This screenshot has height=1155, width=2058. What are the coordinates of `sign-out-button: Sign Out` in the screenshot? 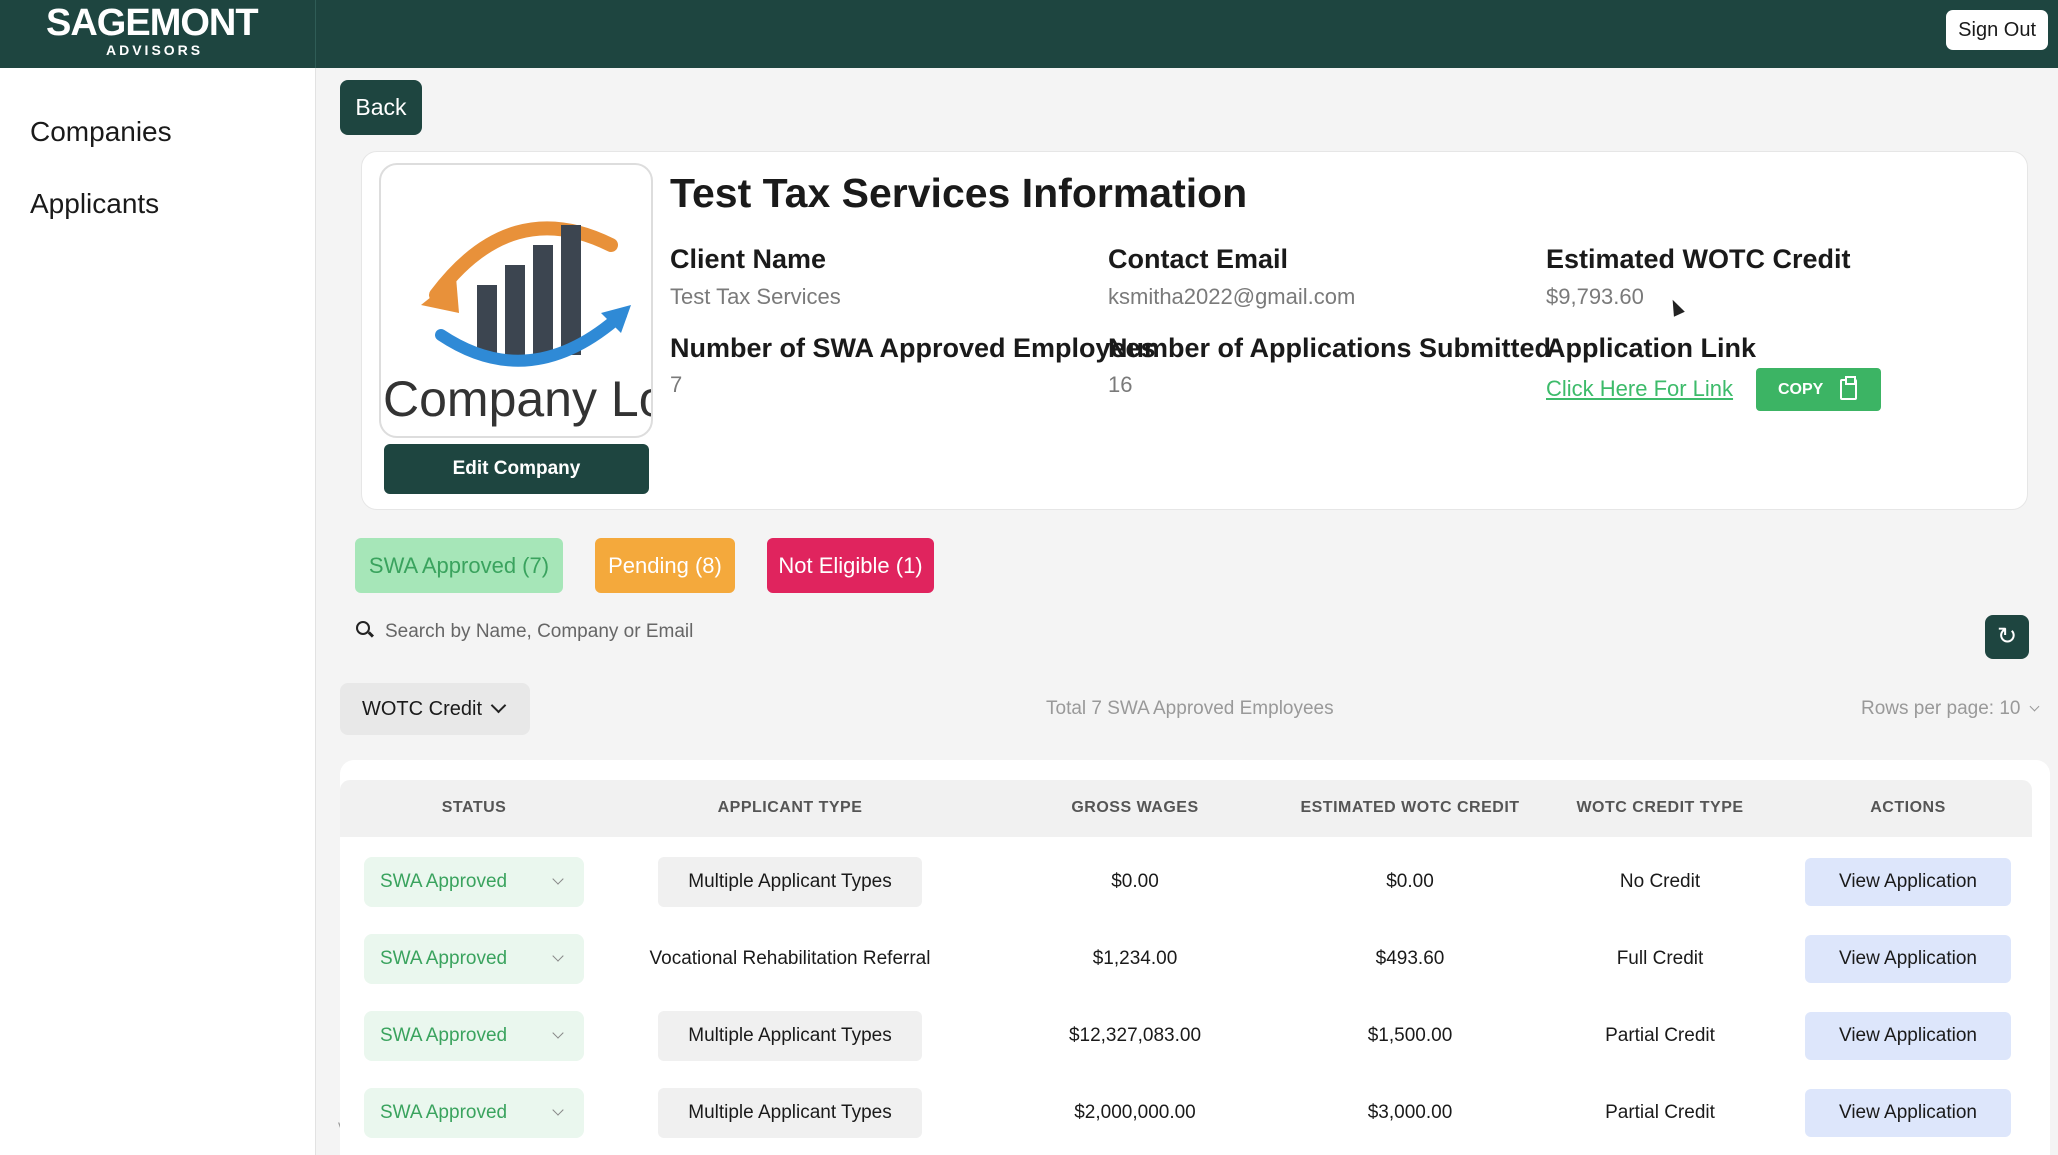 It's located at (1997, 30).